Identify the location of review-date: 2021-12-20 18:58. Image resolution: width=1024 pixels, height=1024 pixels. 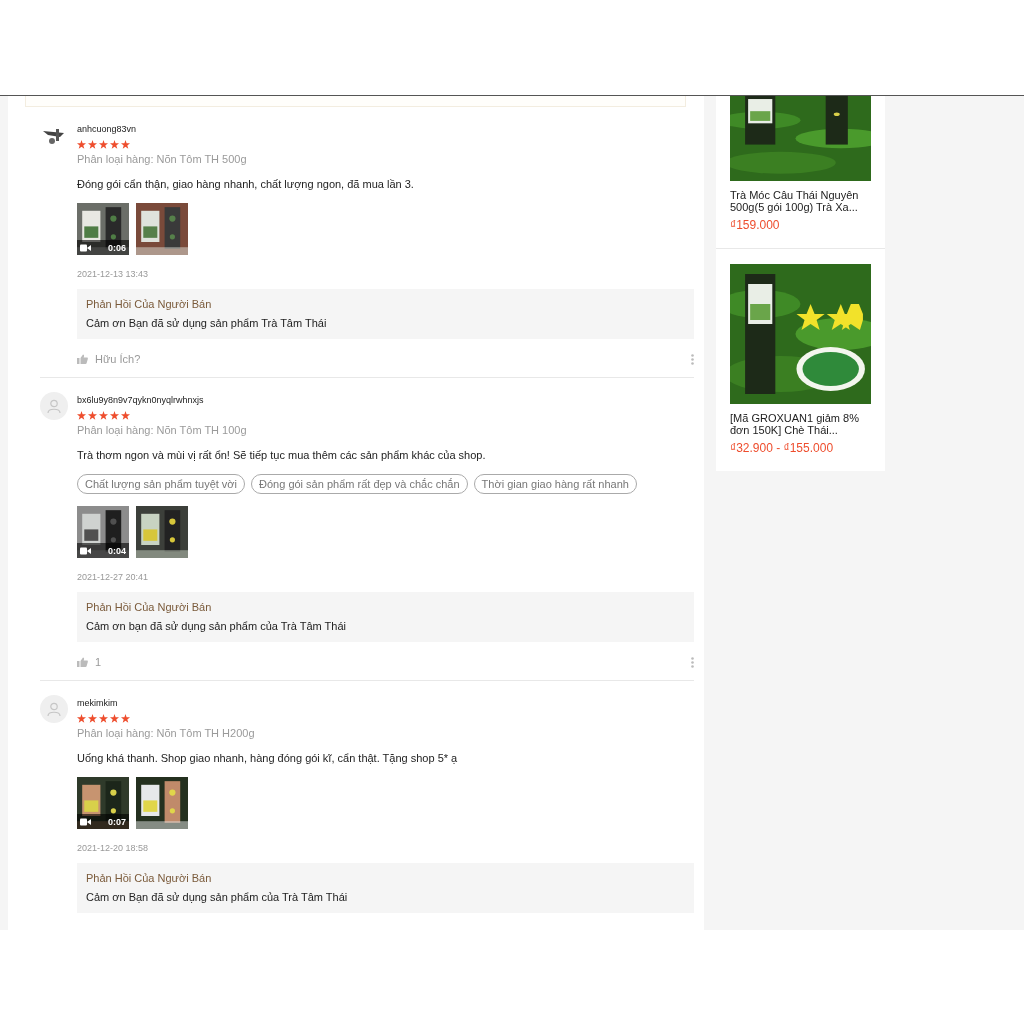
(113, 848).